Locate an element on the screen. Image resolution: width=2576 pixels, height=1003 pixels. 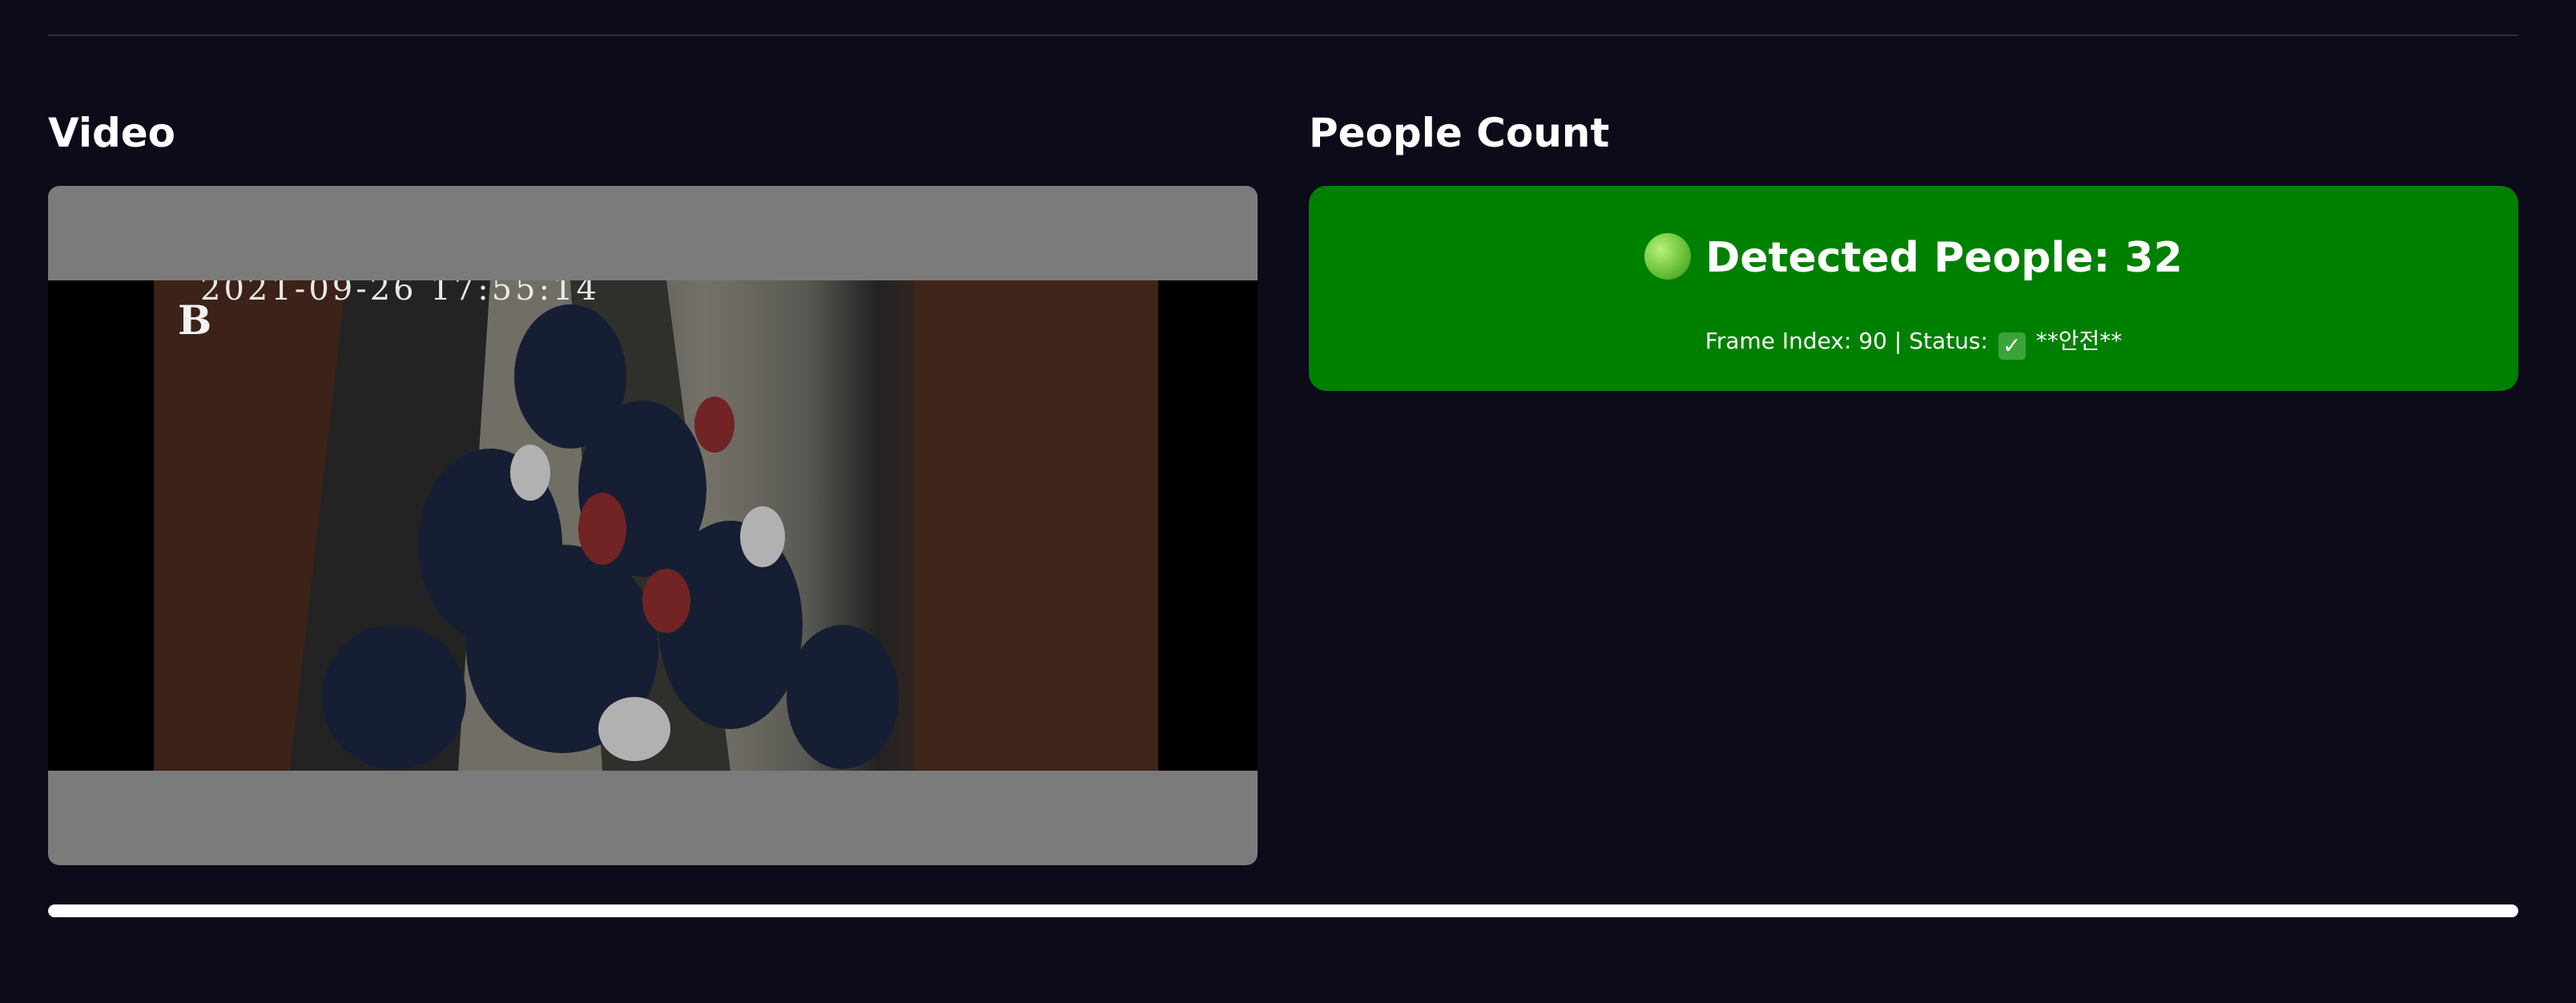
frame-index-label: Frame Index: is located at coordinates (1778, 341).